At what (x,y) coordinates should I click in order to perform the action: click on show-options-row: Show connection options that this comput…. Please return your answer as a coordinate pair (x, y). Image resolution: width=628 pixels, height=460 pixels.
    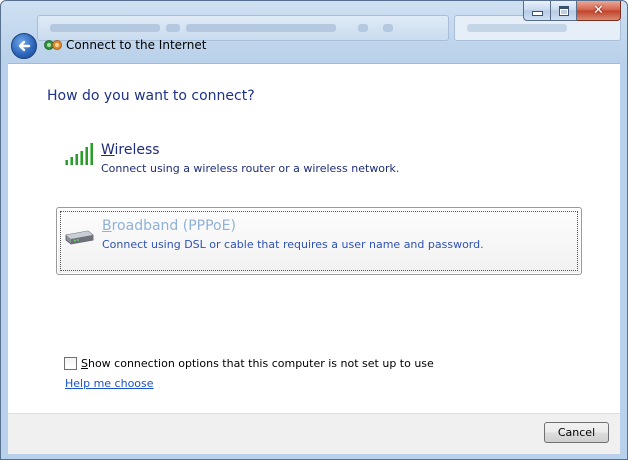
    Looking at the image, I should click on (249, 363).